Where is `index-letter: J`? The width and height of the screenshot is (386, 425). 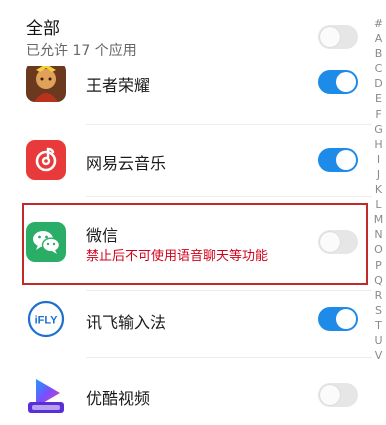
index-letter: J is located at coordinates (378, 174).